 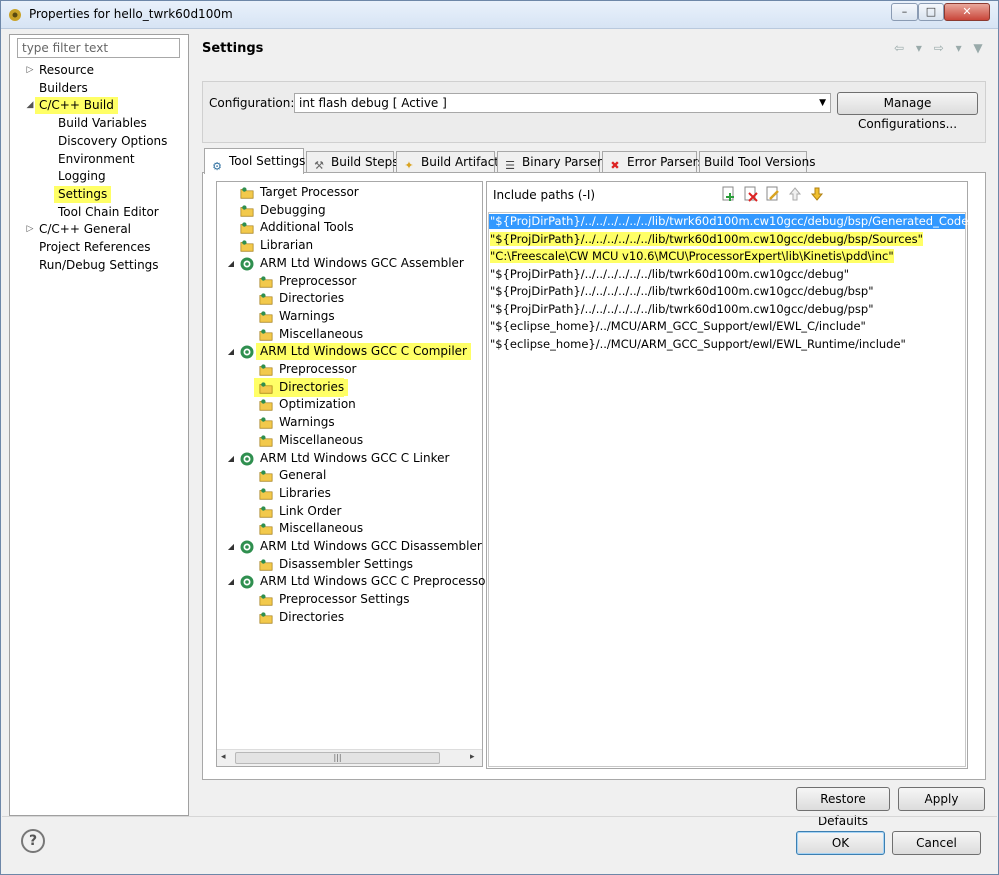 What do you see at coordinates (95, 141) in the screenshot?
I see `nav-item-discovery-options: Discovery Options` at bounding box center [95, 141].